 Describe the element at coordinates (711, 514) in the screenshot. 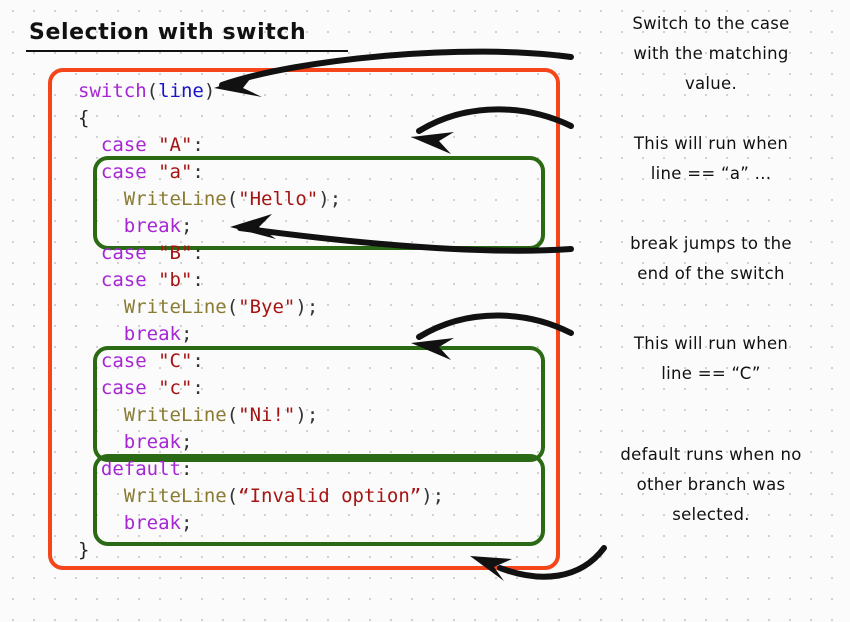

I see `annotation-line: selected.` at that location.